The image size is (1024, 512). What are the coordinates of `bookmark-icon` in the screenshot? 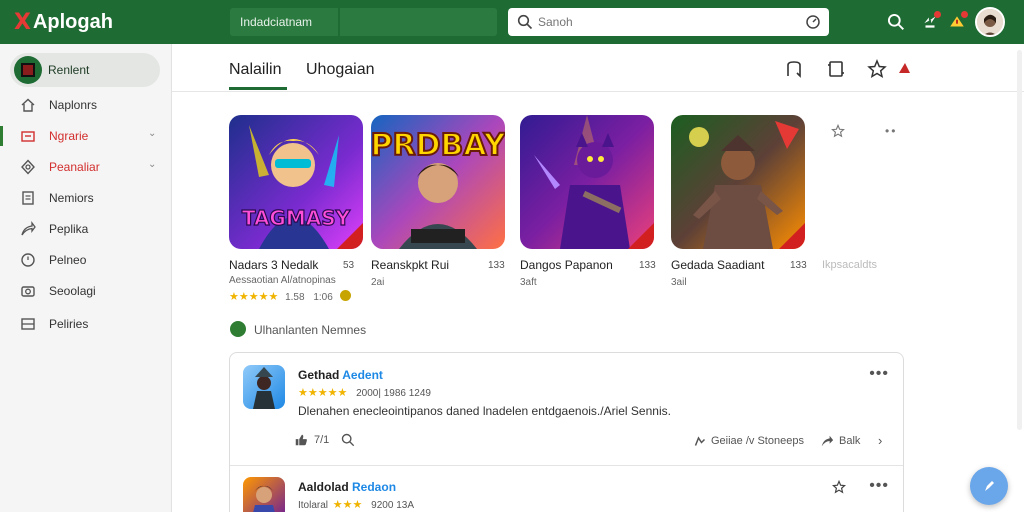 It's located at (794, 69).